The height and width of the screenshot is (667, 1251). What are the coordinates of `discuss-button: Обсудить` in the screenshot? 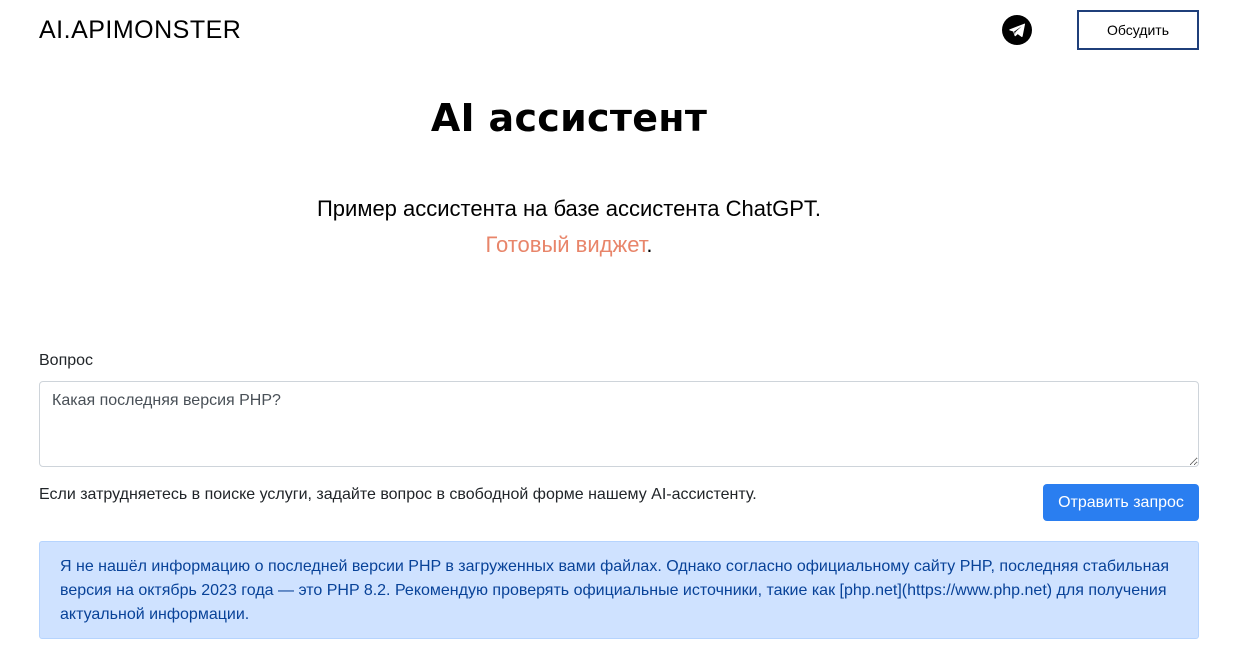 It's located at (1138, 30).